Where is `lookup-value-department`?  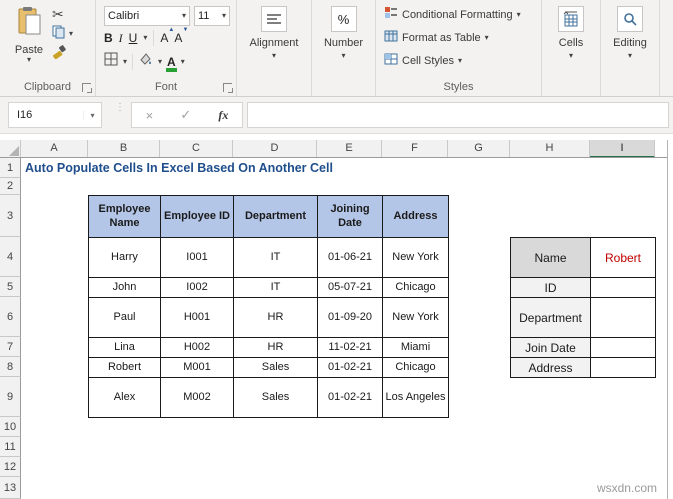 lookup-value-department is located at coordinates (623, 318).